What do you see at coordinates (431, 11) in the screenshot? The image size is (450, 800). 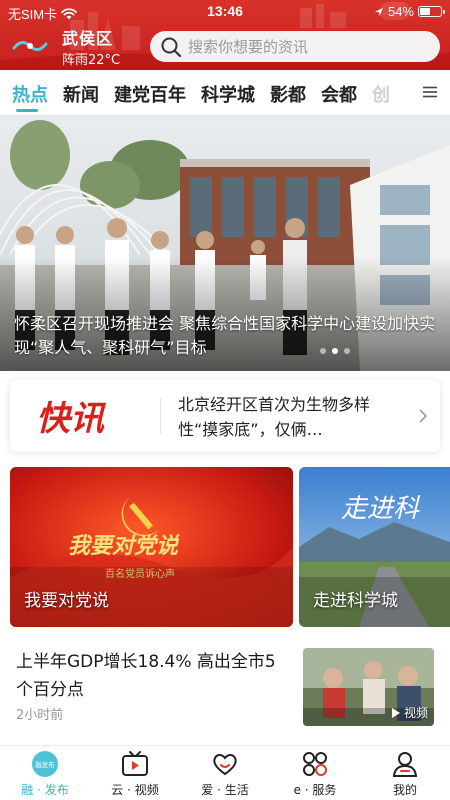 I see `battery-icon` at bounding box center [431, 11].